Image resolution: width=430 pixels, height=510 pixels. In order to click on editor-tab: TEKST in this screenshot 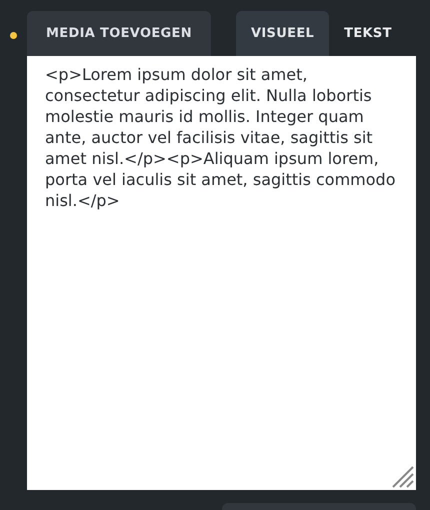, I will do `click(368, 33)`.